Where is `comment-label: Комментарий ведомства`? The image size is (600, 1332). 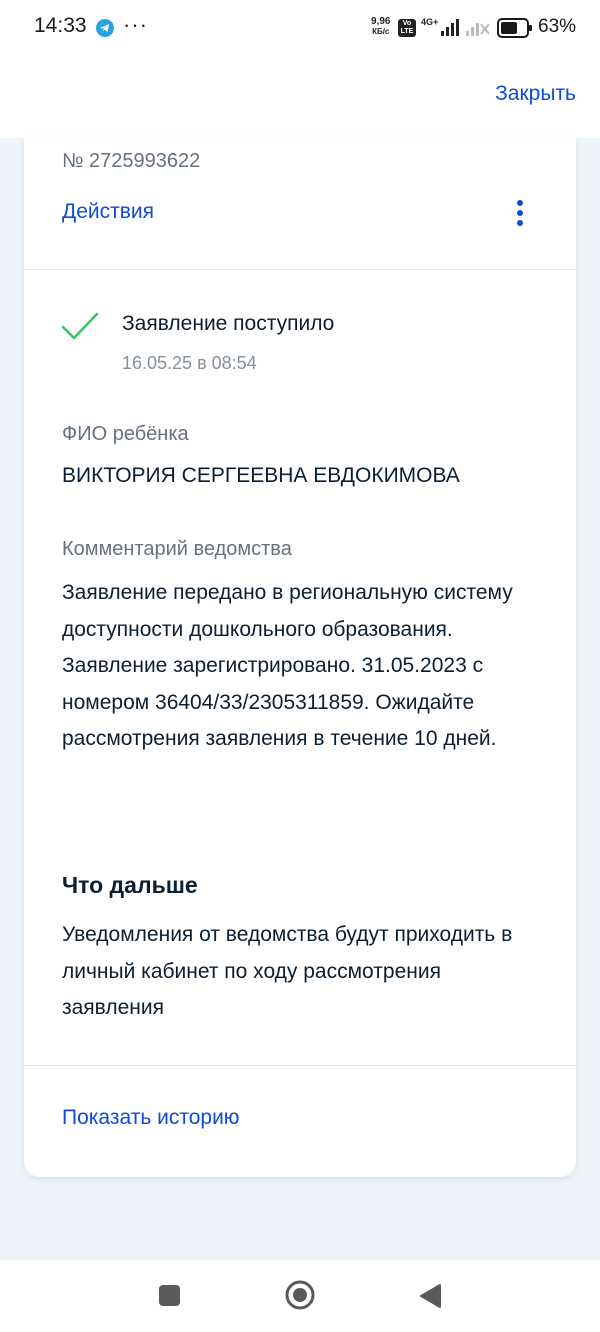
comment-label: Комментарий ведомства is located at coordinates (177, 549).